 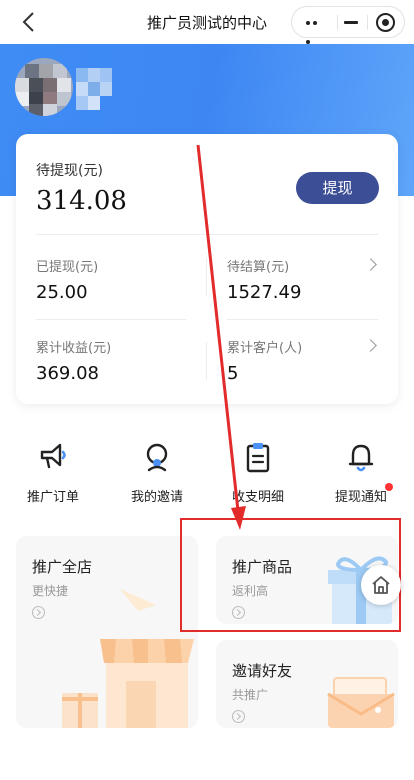 What do you see at coordinates (385, 22) in the screenshot?
I see `close-circle-icon` at bounding box center [385, 22].